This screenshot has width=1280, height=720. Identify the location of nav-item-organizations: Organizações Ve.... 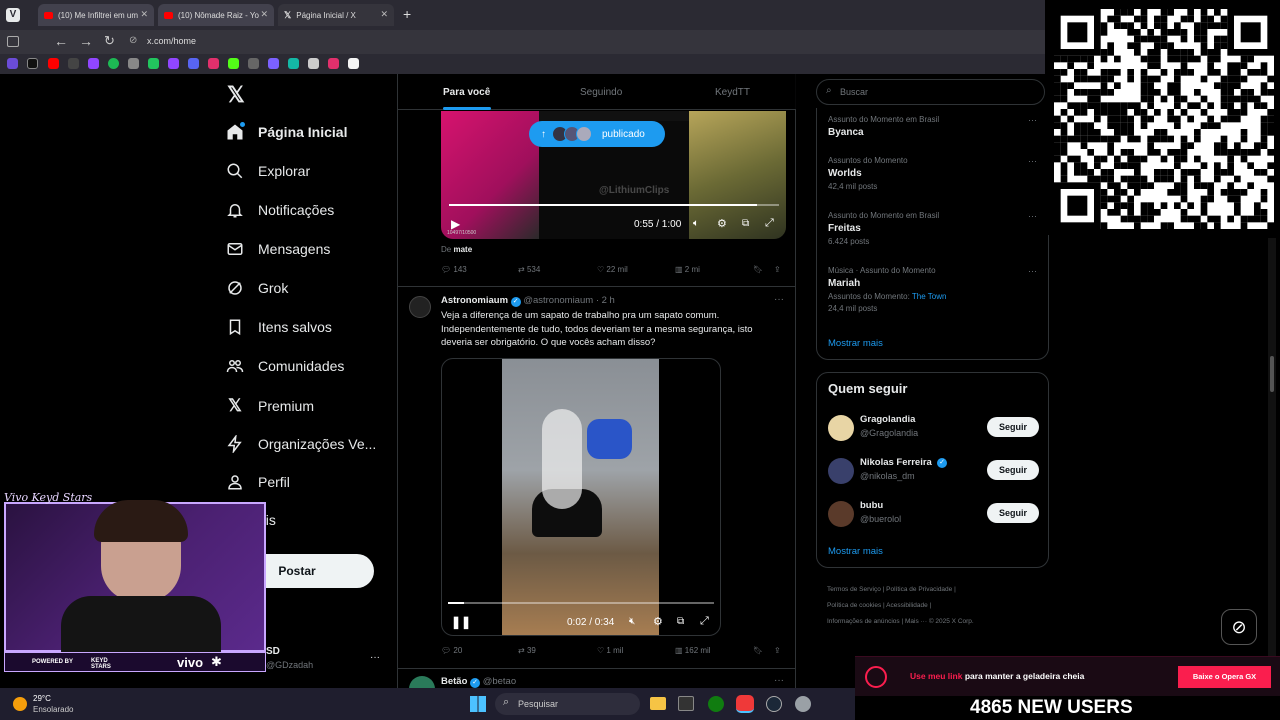
(301, 444).